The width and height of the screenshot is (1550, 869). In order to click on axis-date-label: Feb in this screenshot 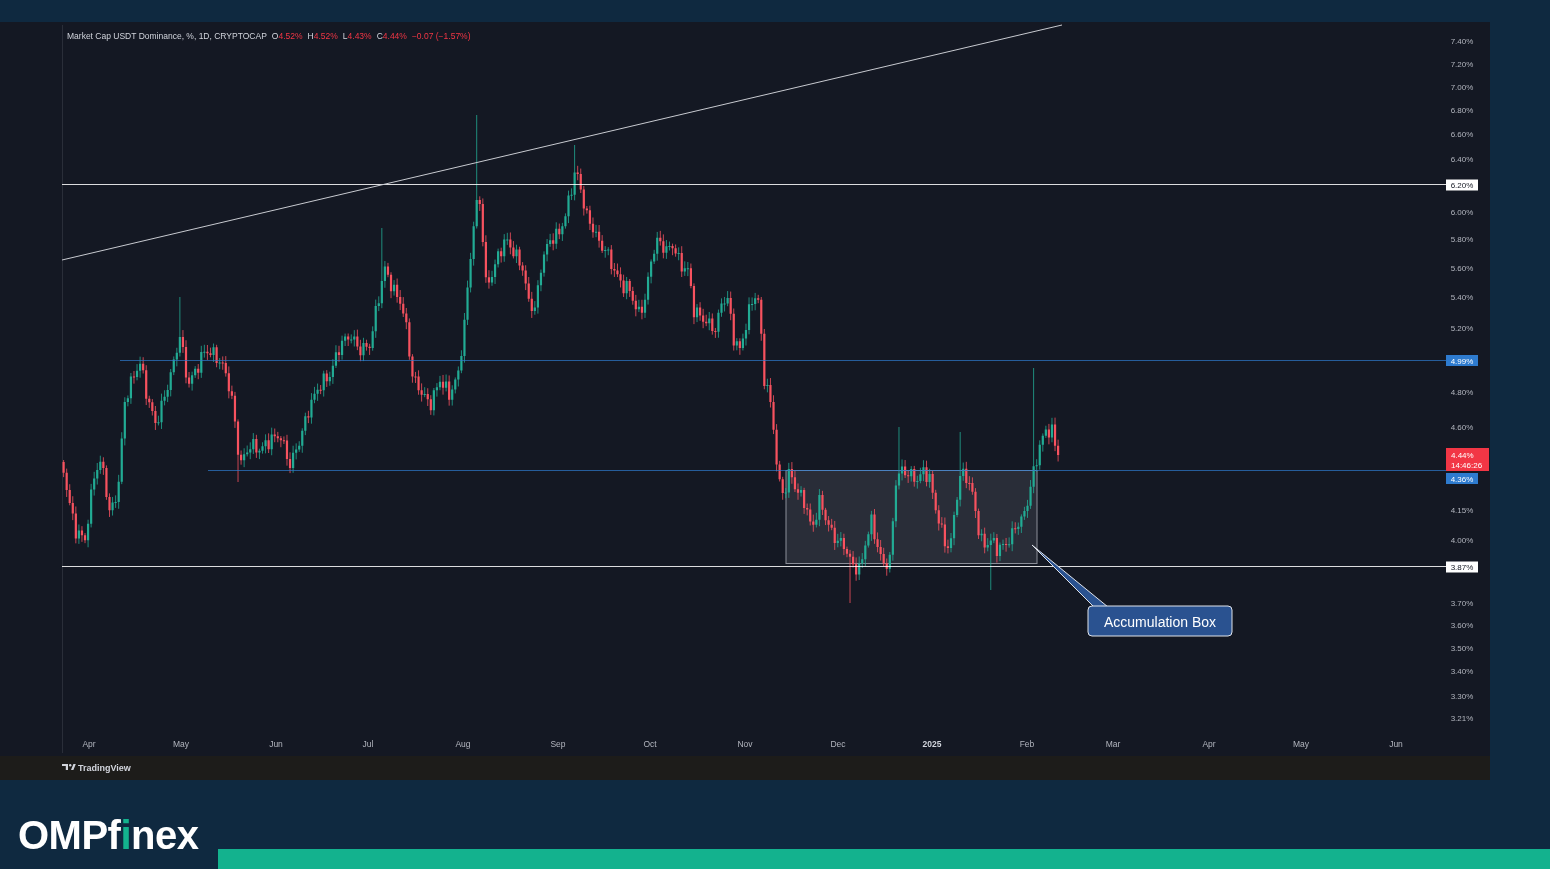, I will do `click(1027, 744)`.